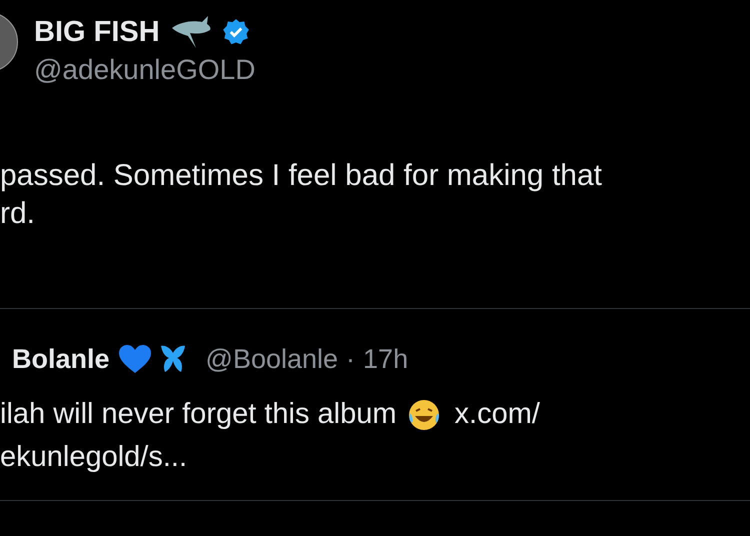 The image size is (750, 536). I want to click on post-text: passed. Sometimes I feel bad for making that, so click(301, 176).